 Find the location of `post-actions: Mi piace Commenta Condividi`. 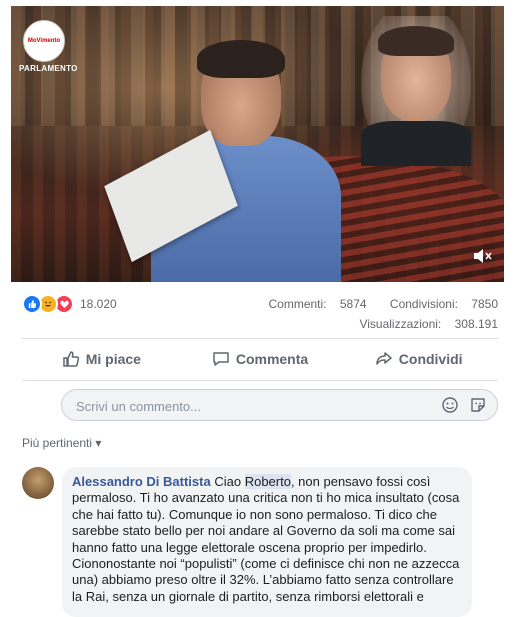

post-actions: Mi piace Commenta Condividi is located at coordinates (260, 359).